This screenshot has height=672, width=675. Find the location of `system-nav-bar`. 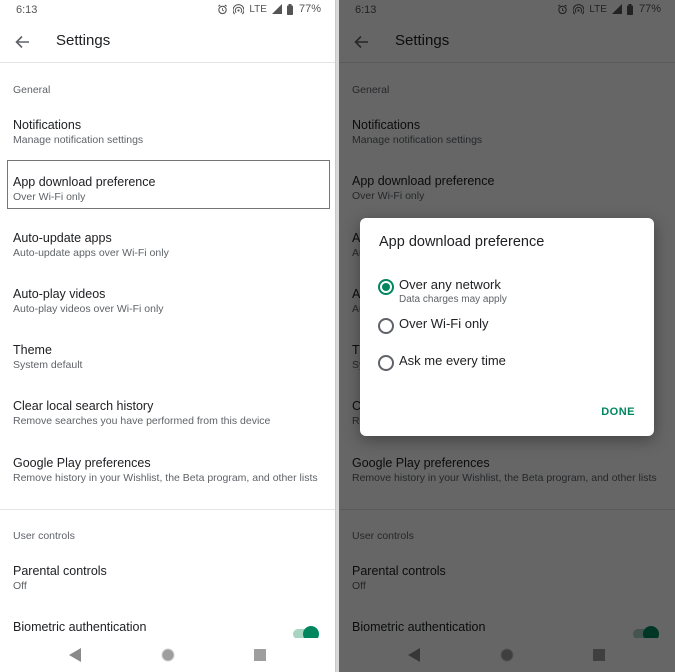

system-nav-bar is located at coordinates (167, 655).